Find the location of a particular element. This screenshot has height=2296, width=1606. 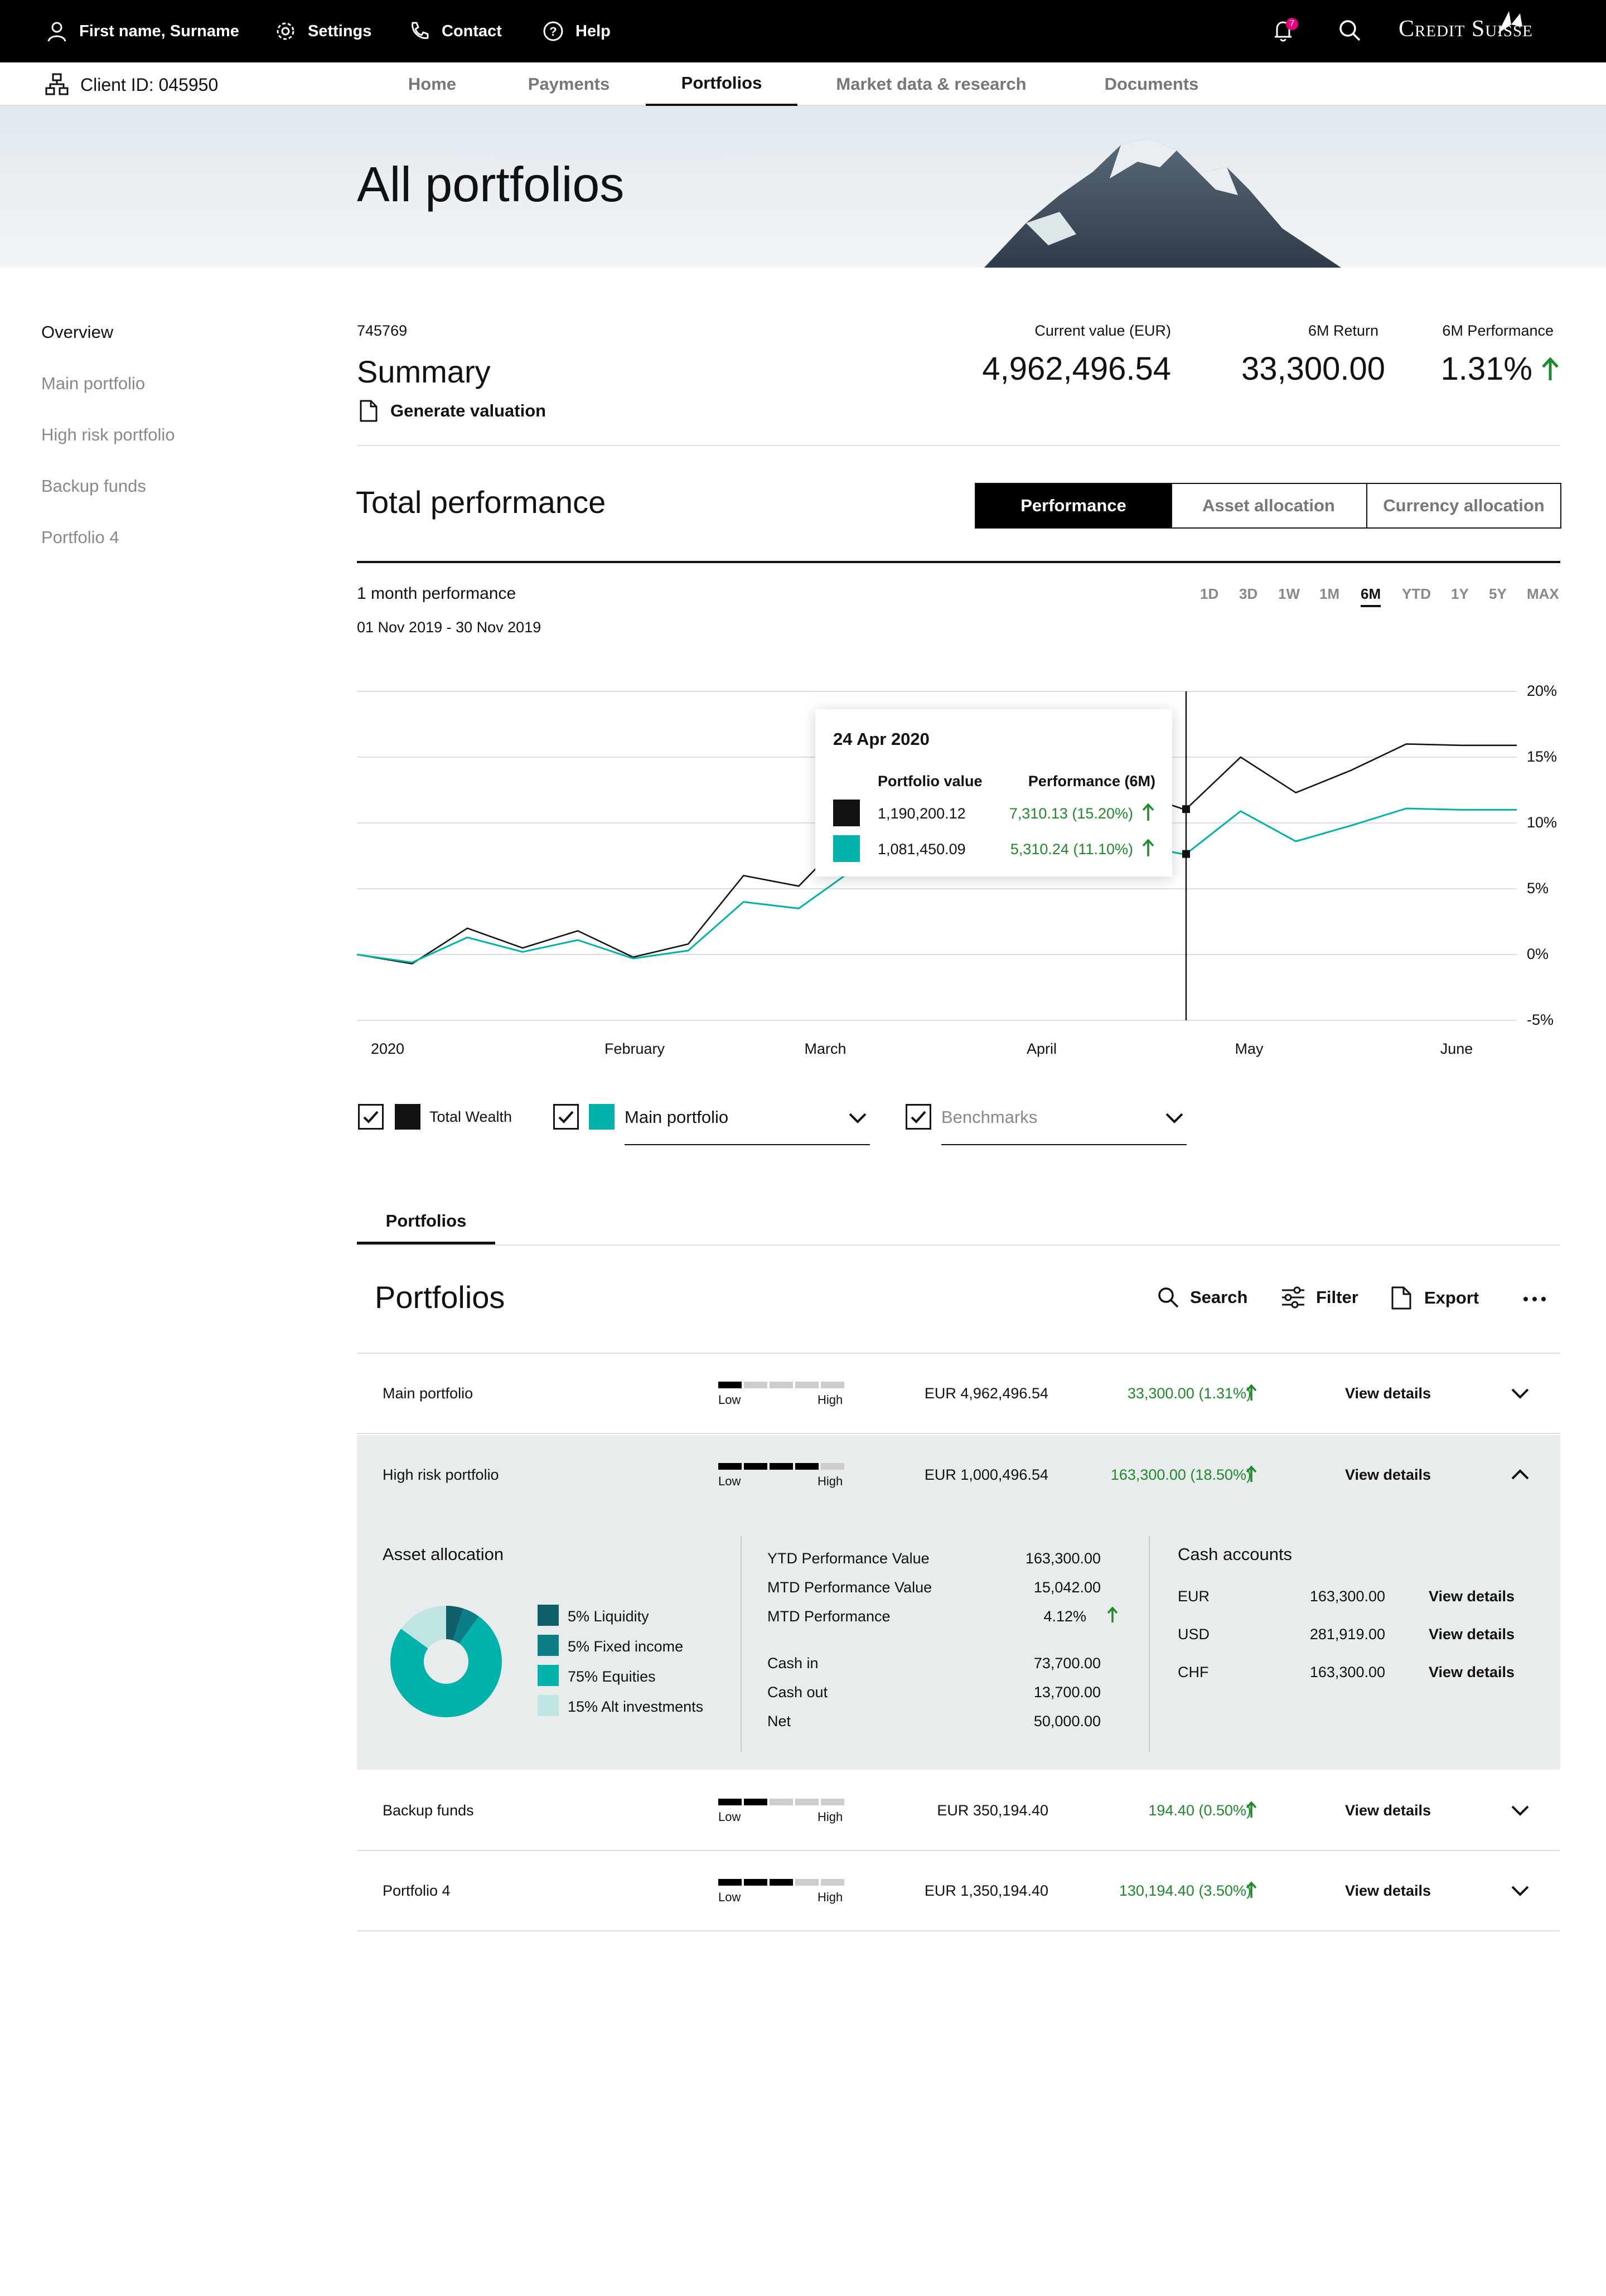

divider is located at coordinates (741, 1643).